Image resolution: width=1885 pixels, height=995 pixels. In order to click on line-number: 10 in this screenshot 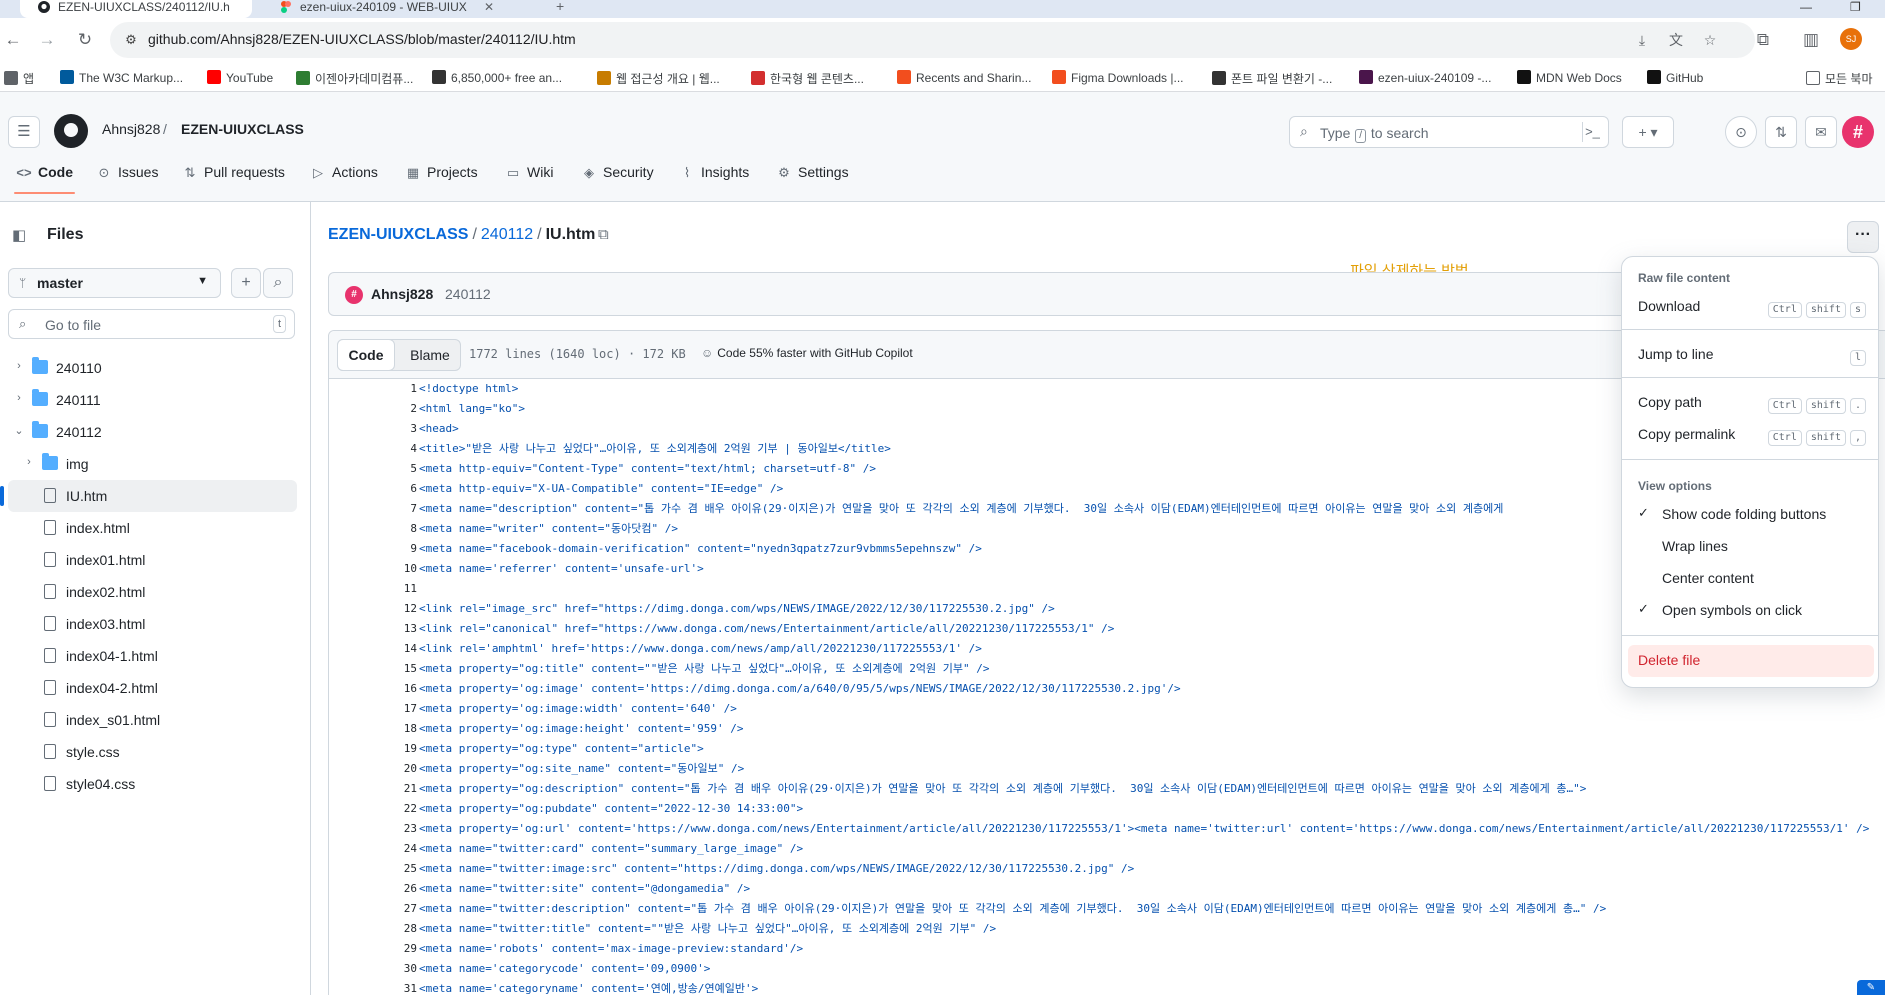, I will do `click(373, 569)`.